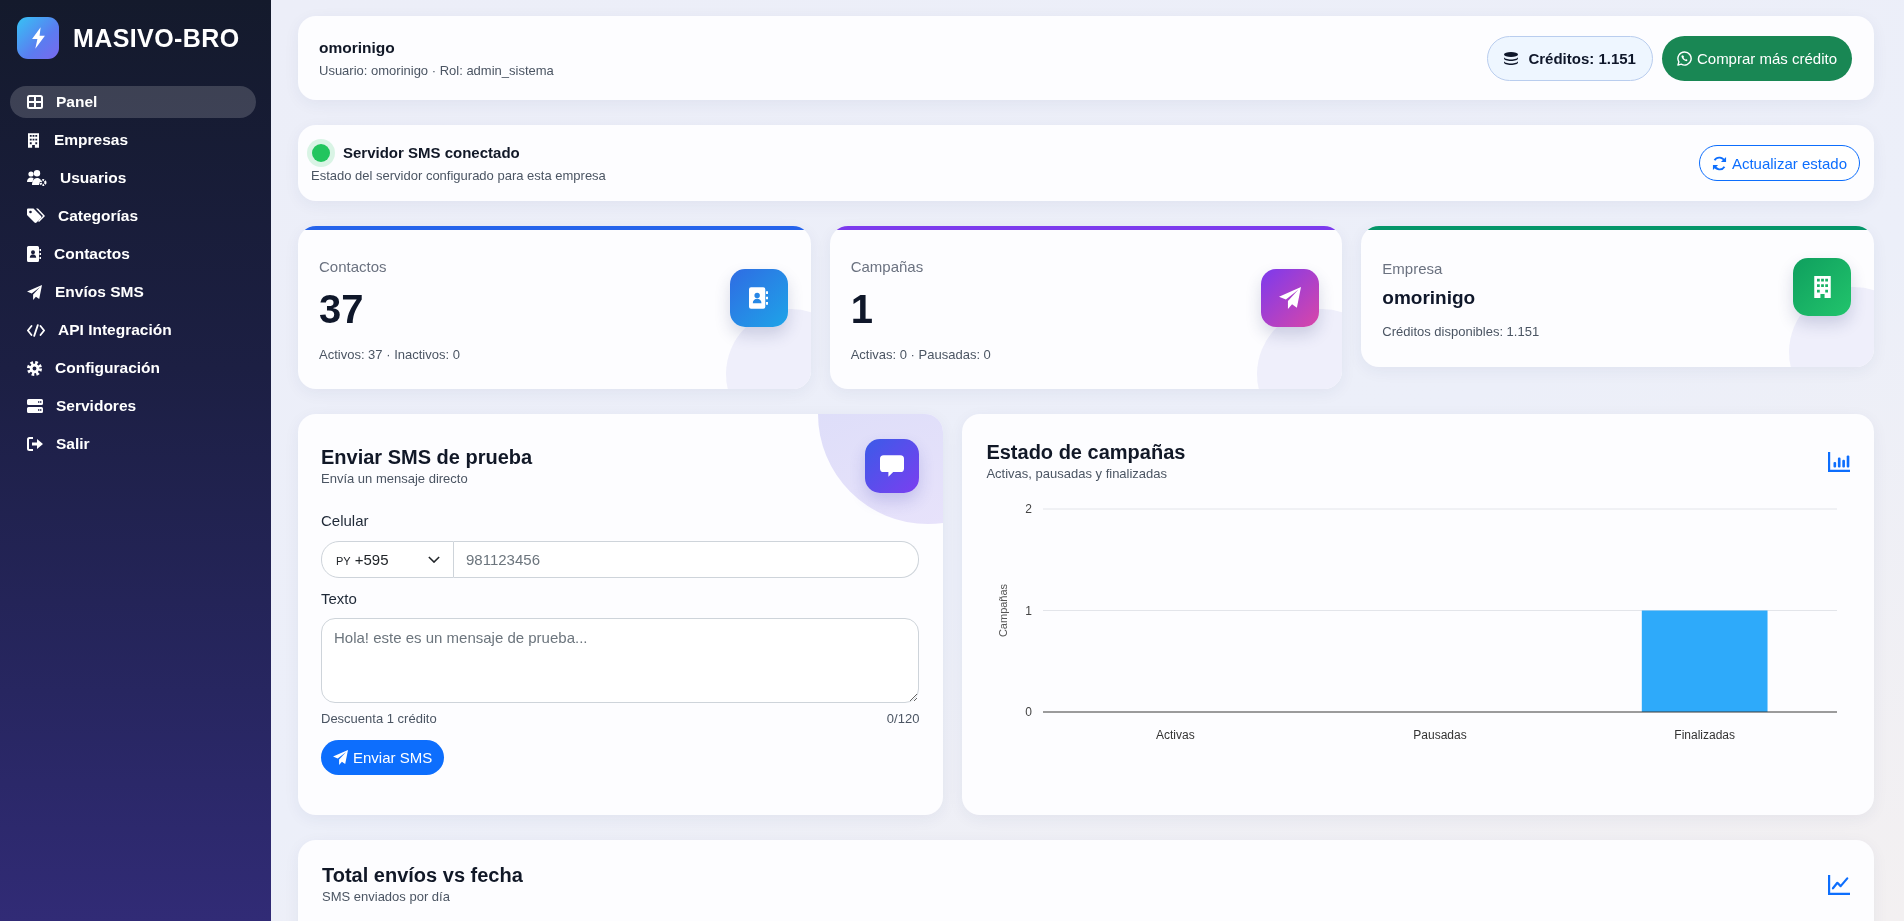 This screenshot has width=1904, height=921. Describe the element at coordinates (357, 47) in the screenshot. I see `user-name: omorinigo` at that location.